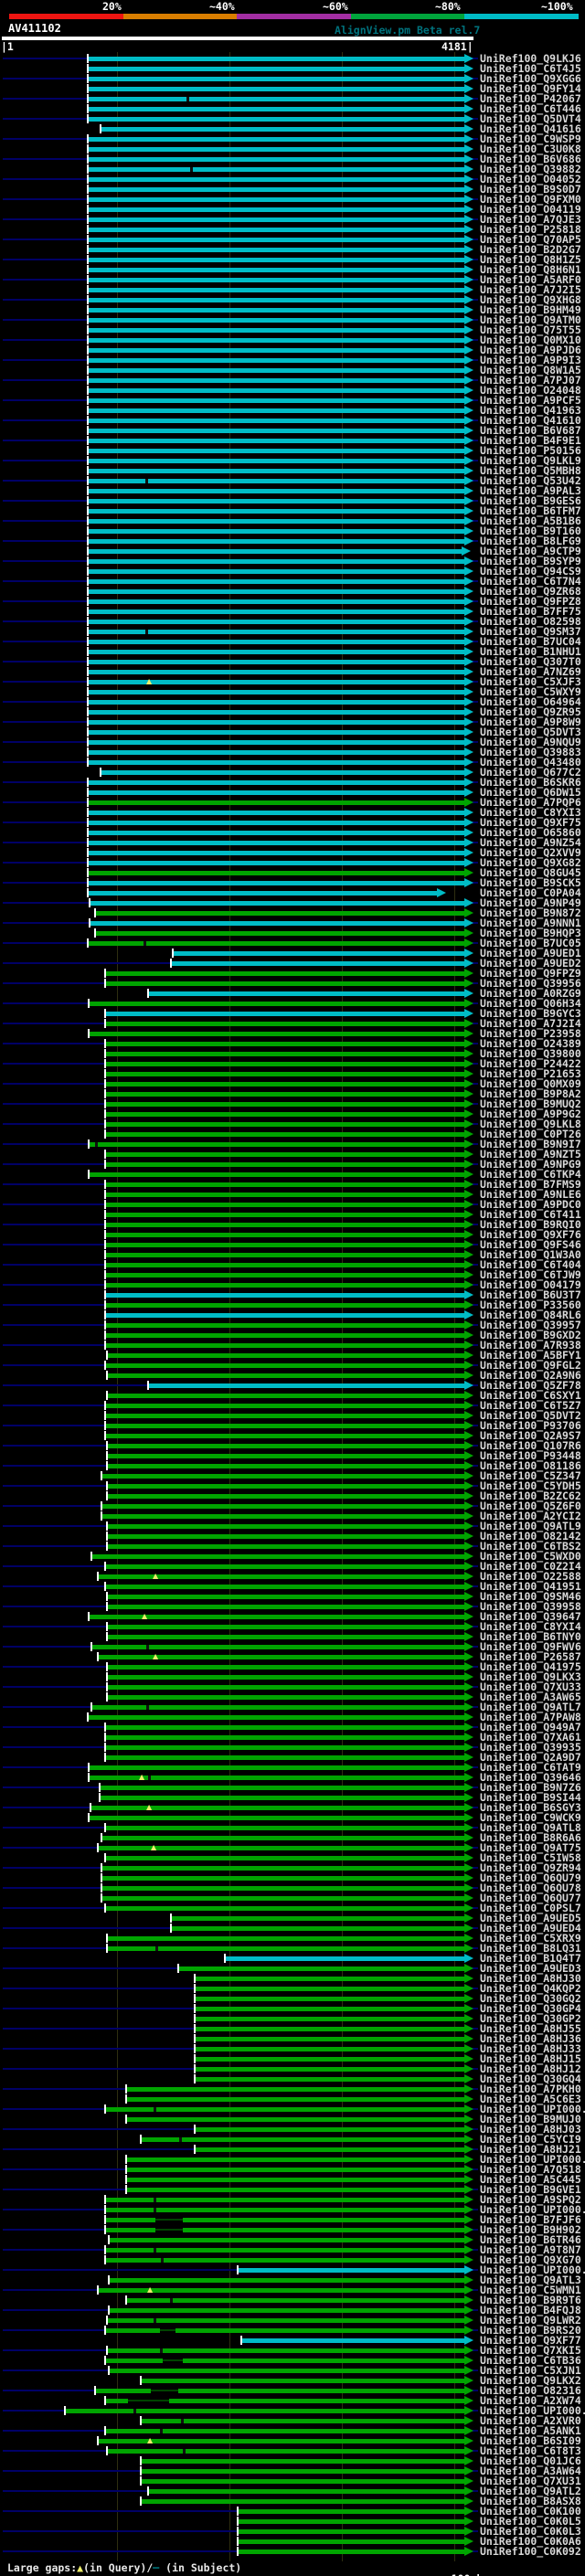 The width and height of the screenshot is (585, 2576). What do you see at coordinates (222, 6) in the screenshot?
I see `identity-scale-tick-label: ~40%` at bounding box center [222, 6].